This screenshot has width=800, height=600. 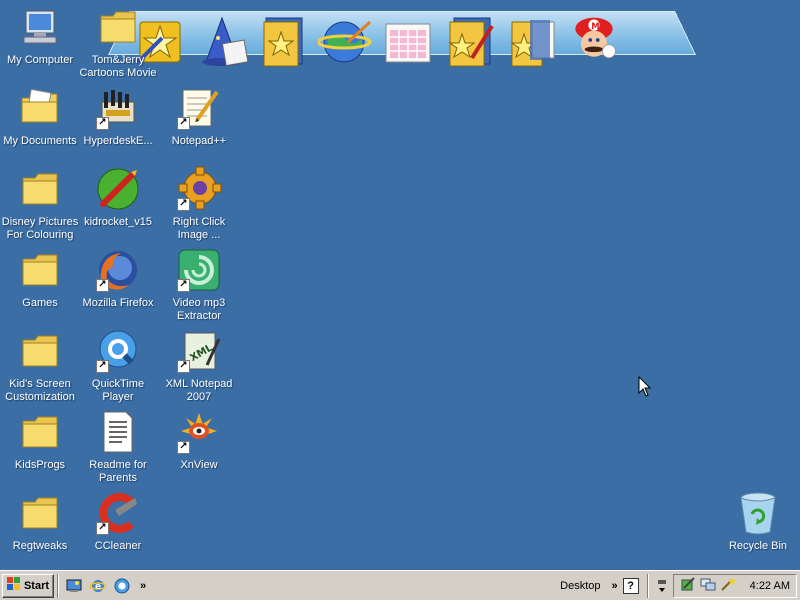 I want to click on taskbar-menu-icon, so click(x=662, y=586).